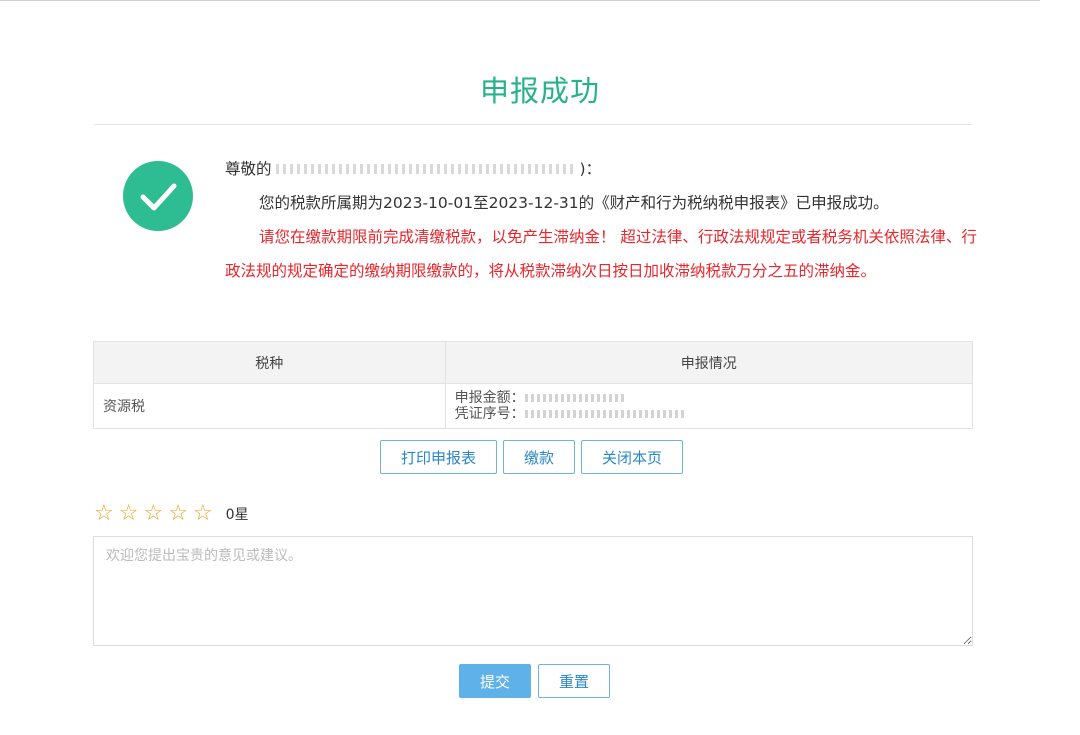  What do you see at coordinates (539, 457) in the screenshot?
I see `pay-button: 缴款` at bounding box center [539, 457].